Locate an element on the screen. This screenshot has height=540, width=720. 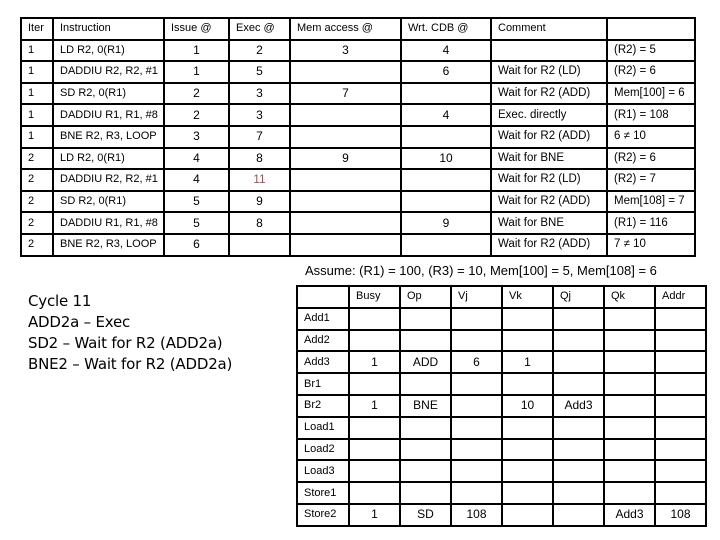
station-name-cell: Store2 is located at coordinates (323, 514).